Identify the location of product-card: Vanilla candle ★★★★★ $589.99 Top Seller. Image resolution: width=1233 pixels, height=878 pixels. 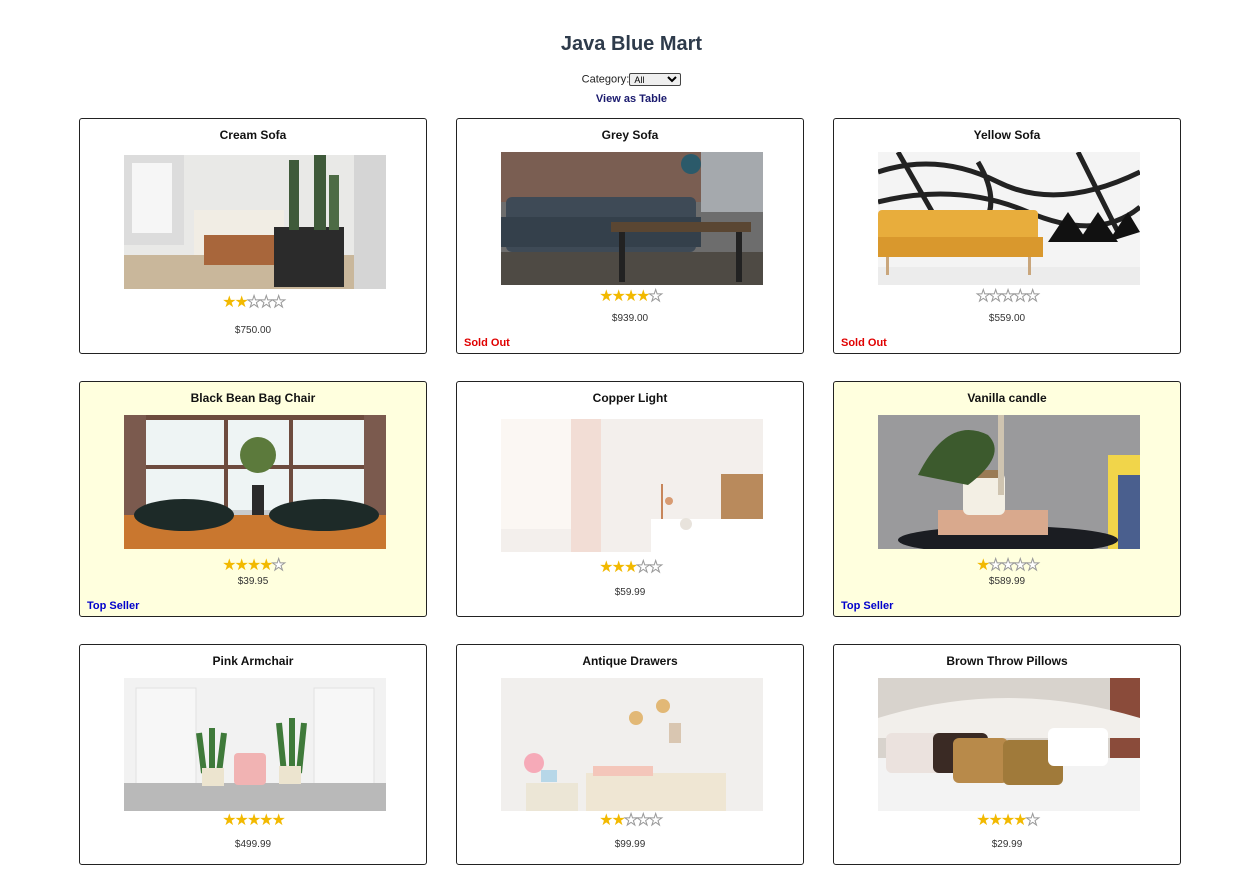
(1007, 499).